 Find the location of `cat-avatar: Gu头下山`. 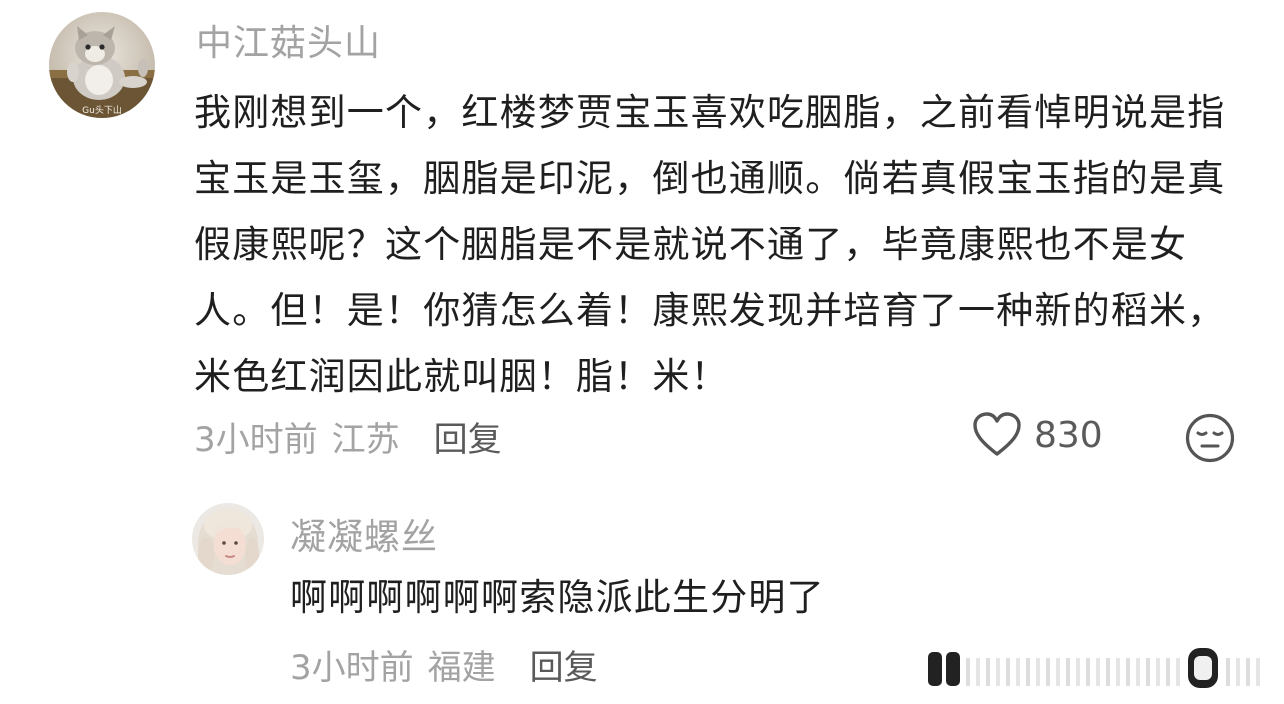

cat-avatar: Gu头下山 is located at coordinates (102, 65).